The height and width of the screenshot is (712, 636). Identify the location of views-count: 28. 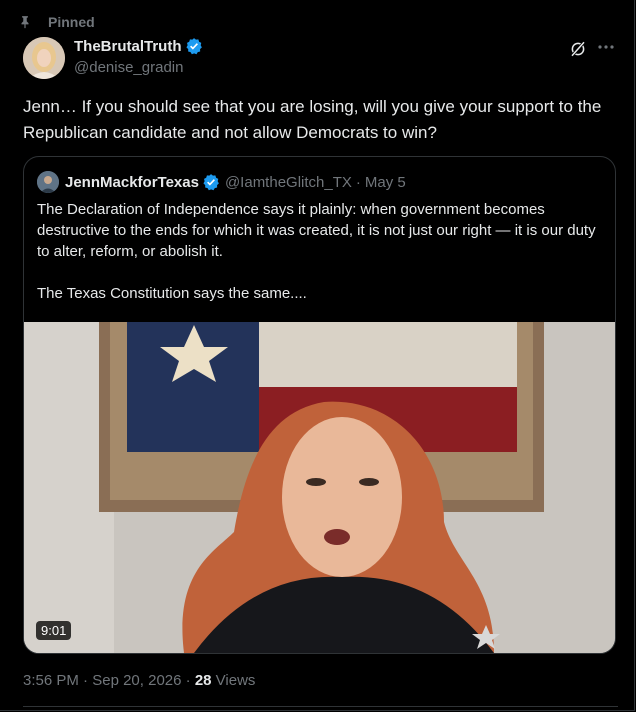
(203, 680).